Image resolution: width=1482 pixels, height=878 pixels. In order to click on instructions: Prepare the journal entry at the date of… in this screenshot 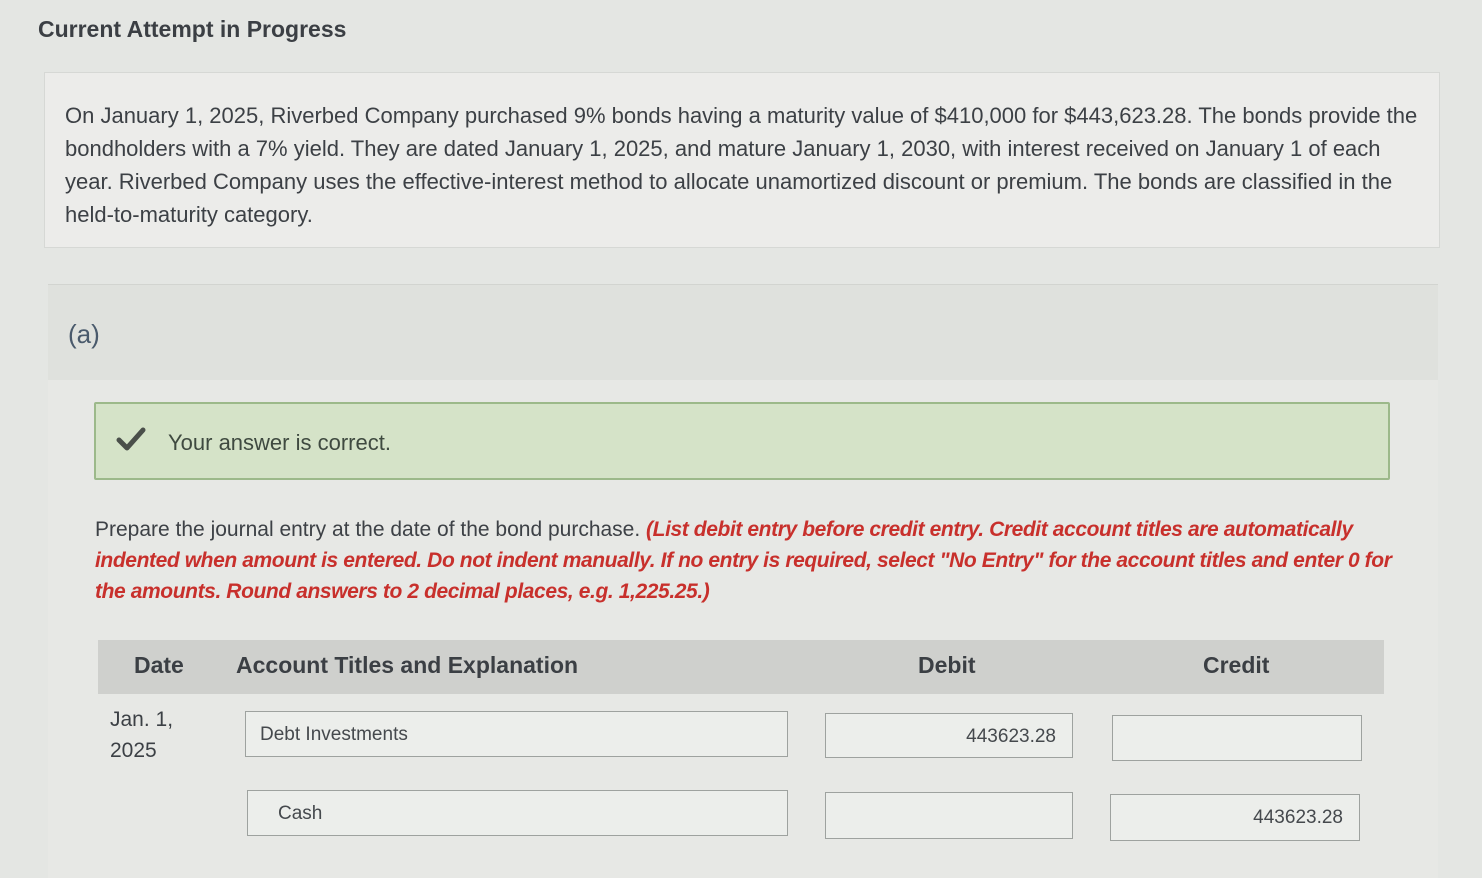, I will do `click(745, 560)`.